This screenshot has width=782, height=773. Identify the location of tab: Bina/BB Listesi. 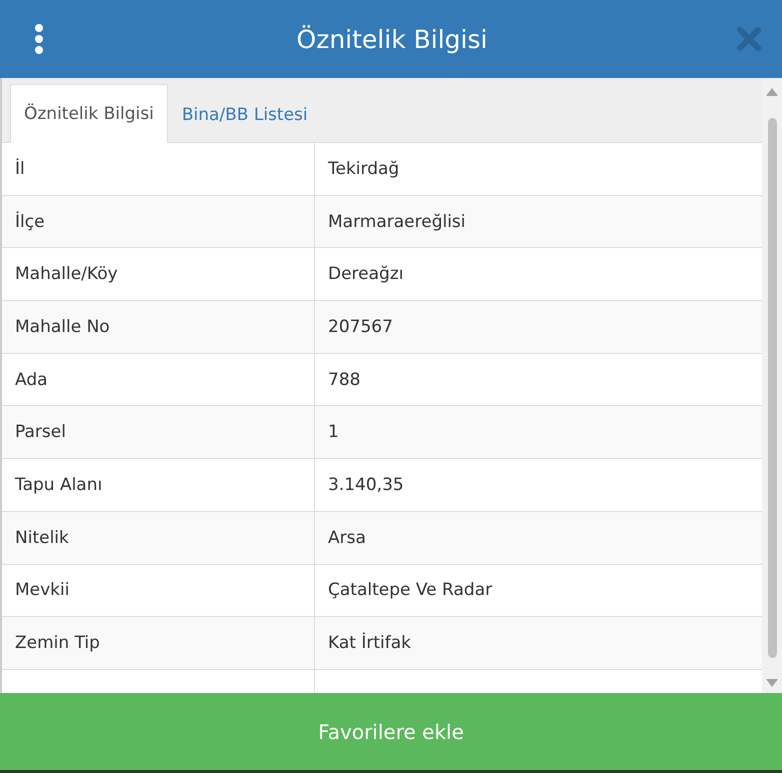
(245, 114).